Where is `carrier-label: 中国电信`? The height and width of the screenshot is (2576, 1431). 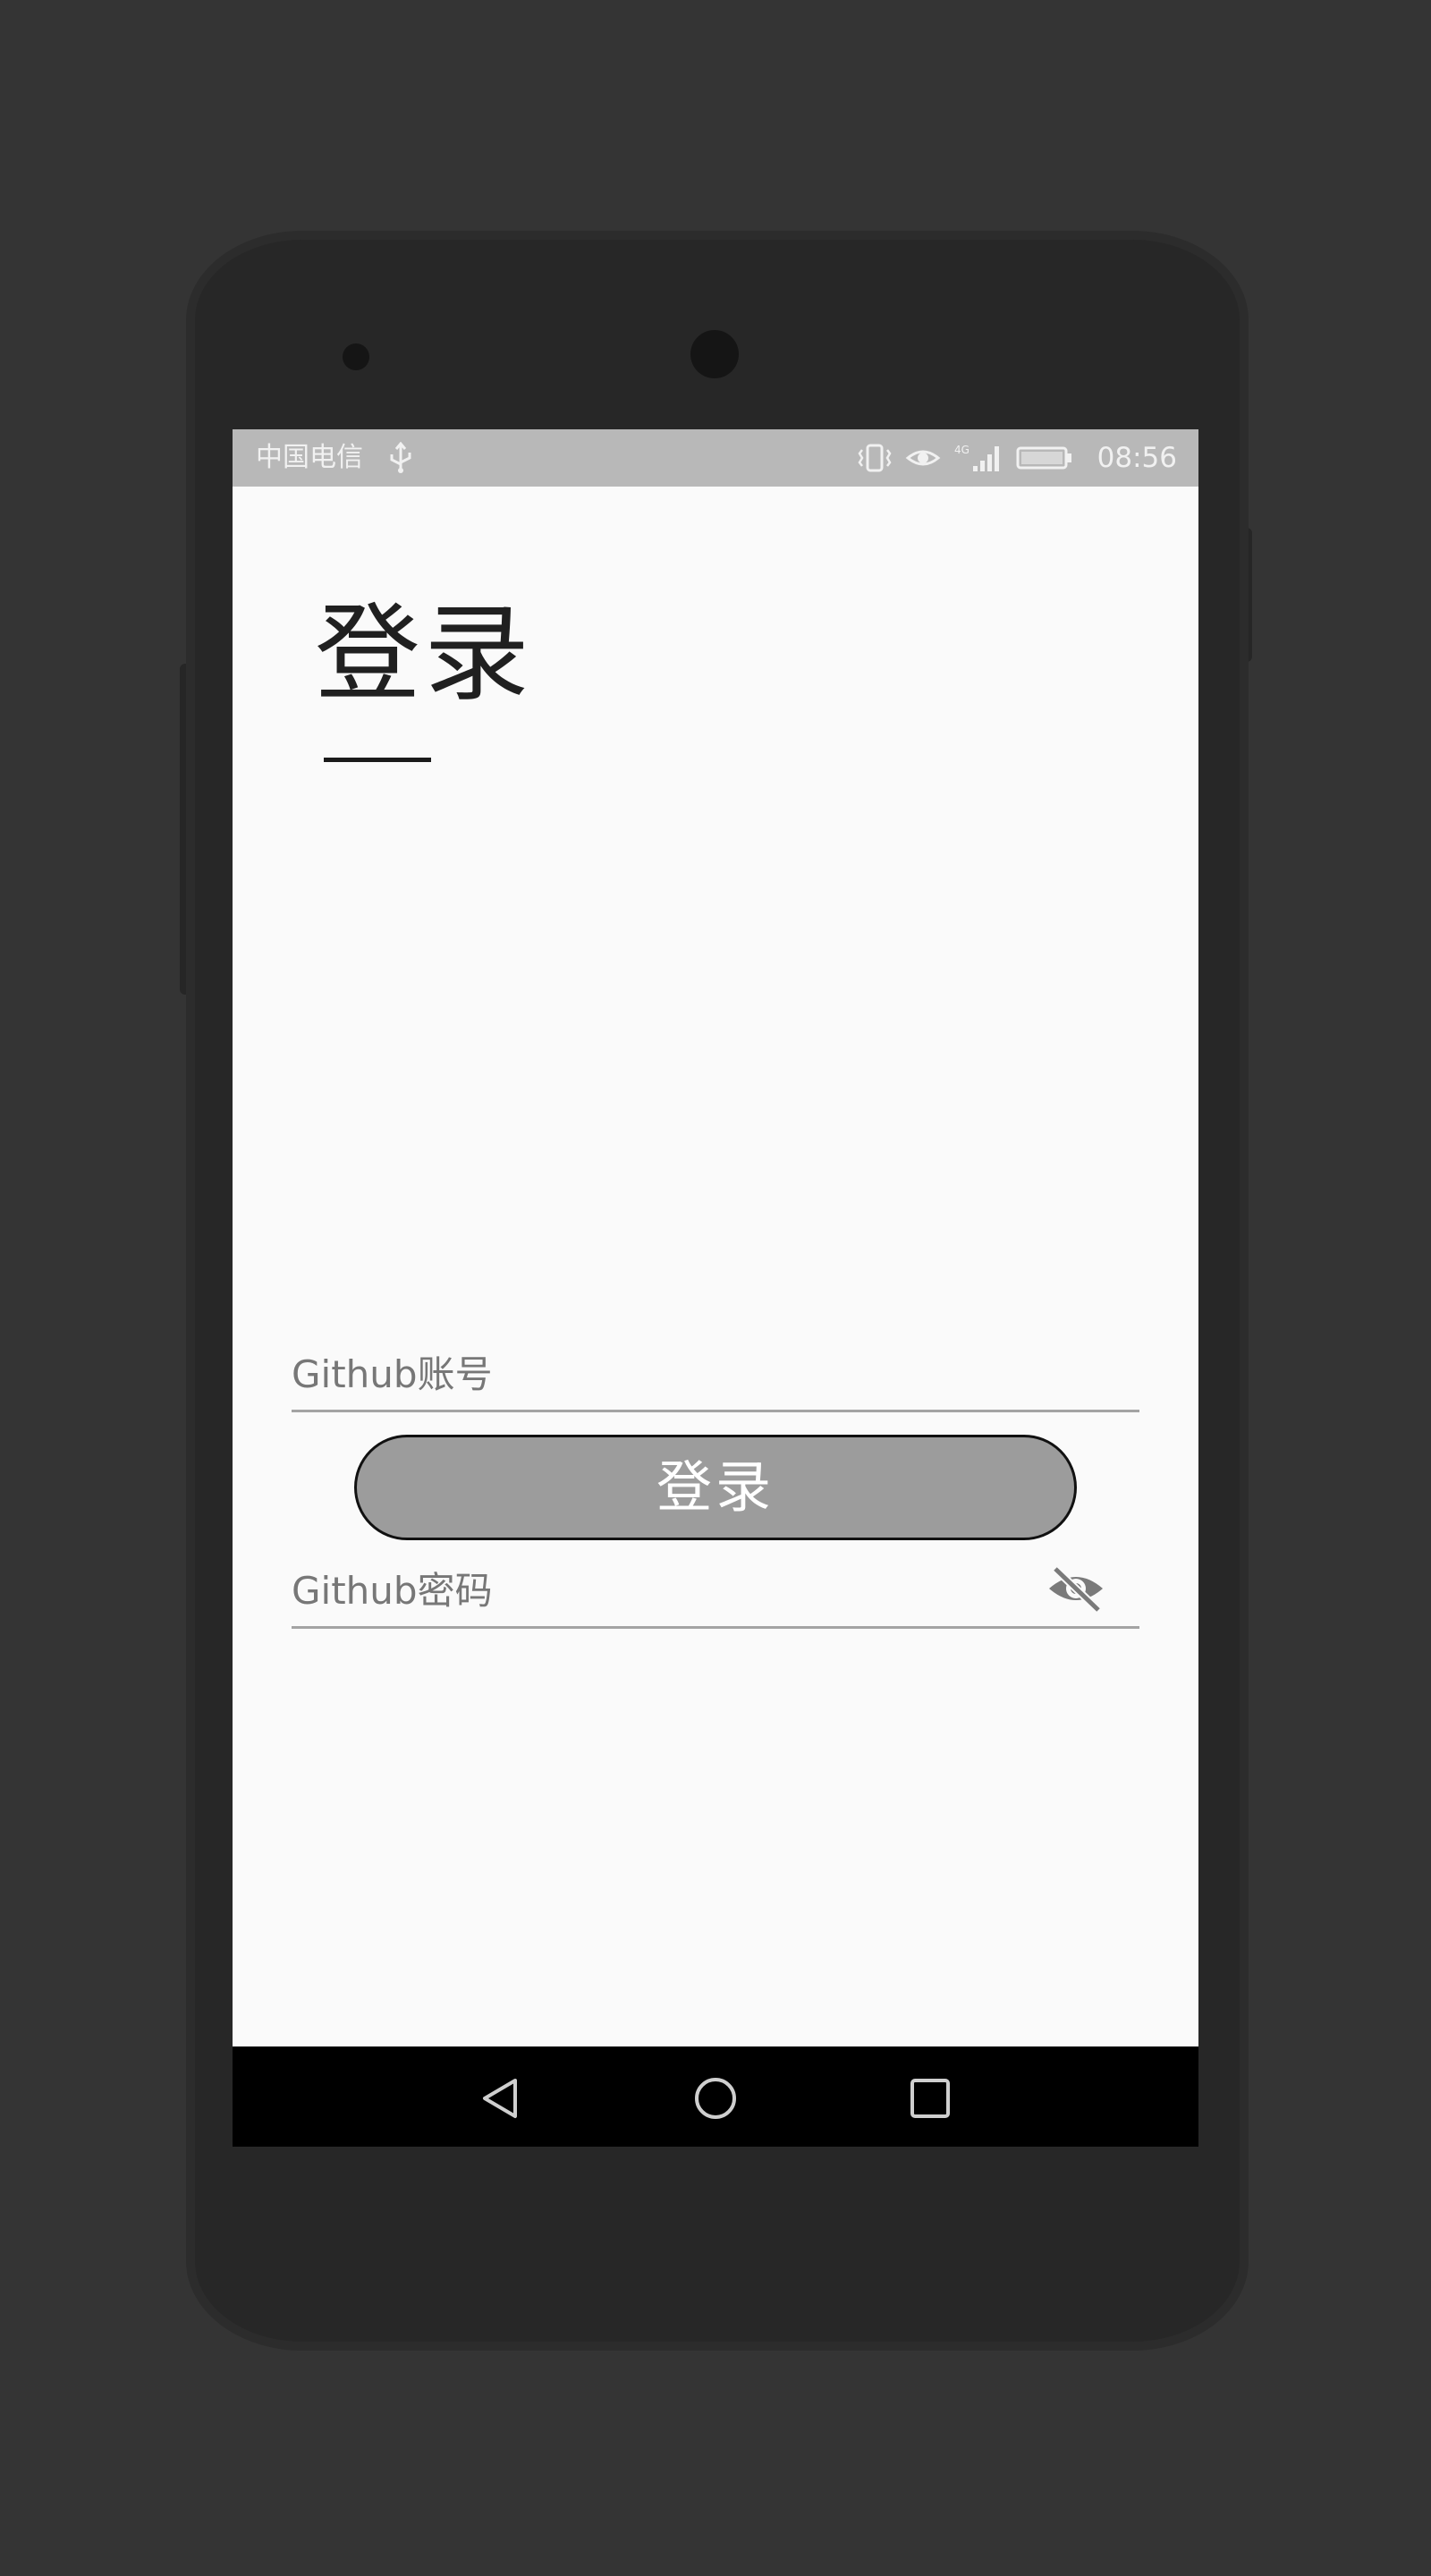
carrier-label: 中国电信 is located at coordinates (310, 457).